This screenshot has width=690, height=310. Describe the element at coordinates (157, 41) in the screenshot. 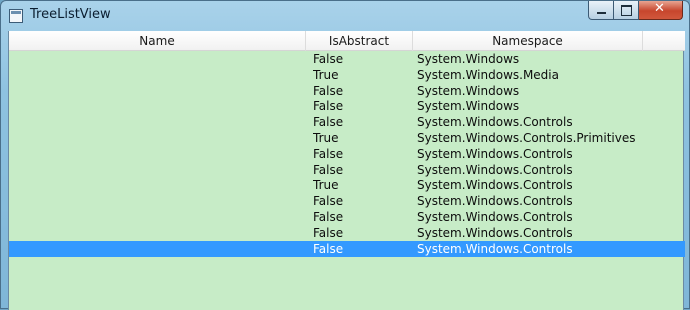

I see `column-header-name: Name` at that location.